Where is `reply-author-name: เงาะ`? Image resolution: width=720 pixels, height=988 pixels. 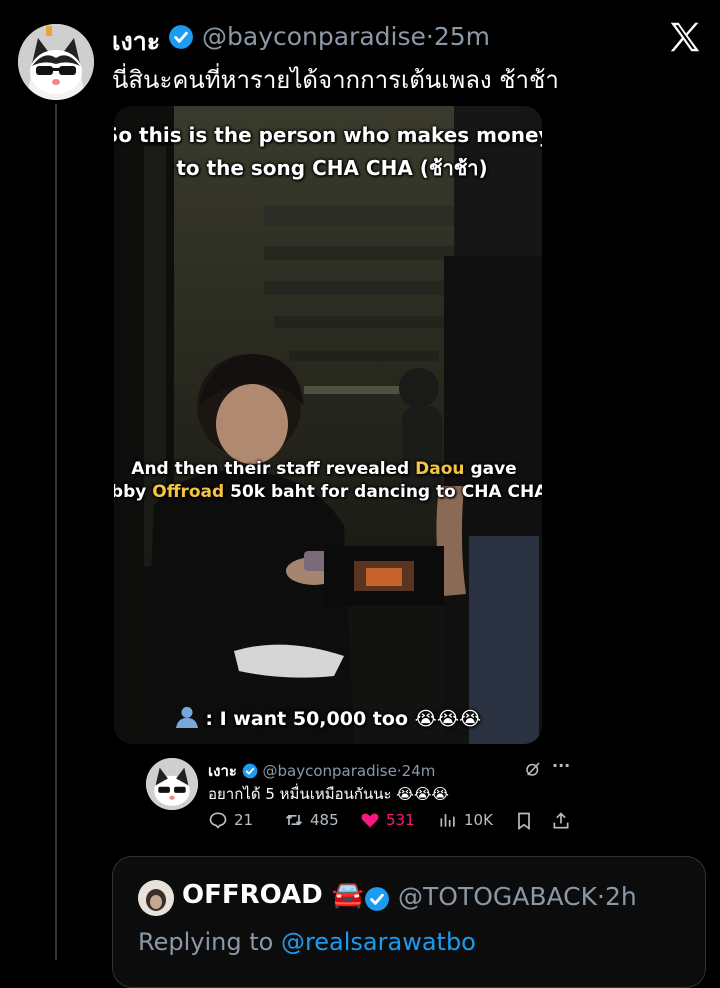
reply-author-name: เงาะ is located at coordinates (222, 771).